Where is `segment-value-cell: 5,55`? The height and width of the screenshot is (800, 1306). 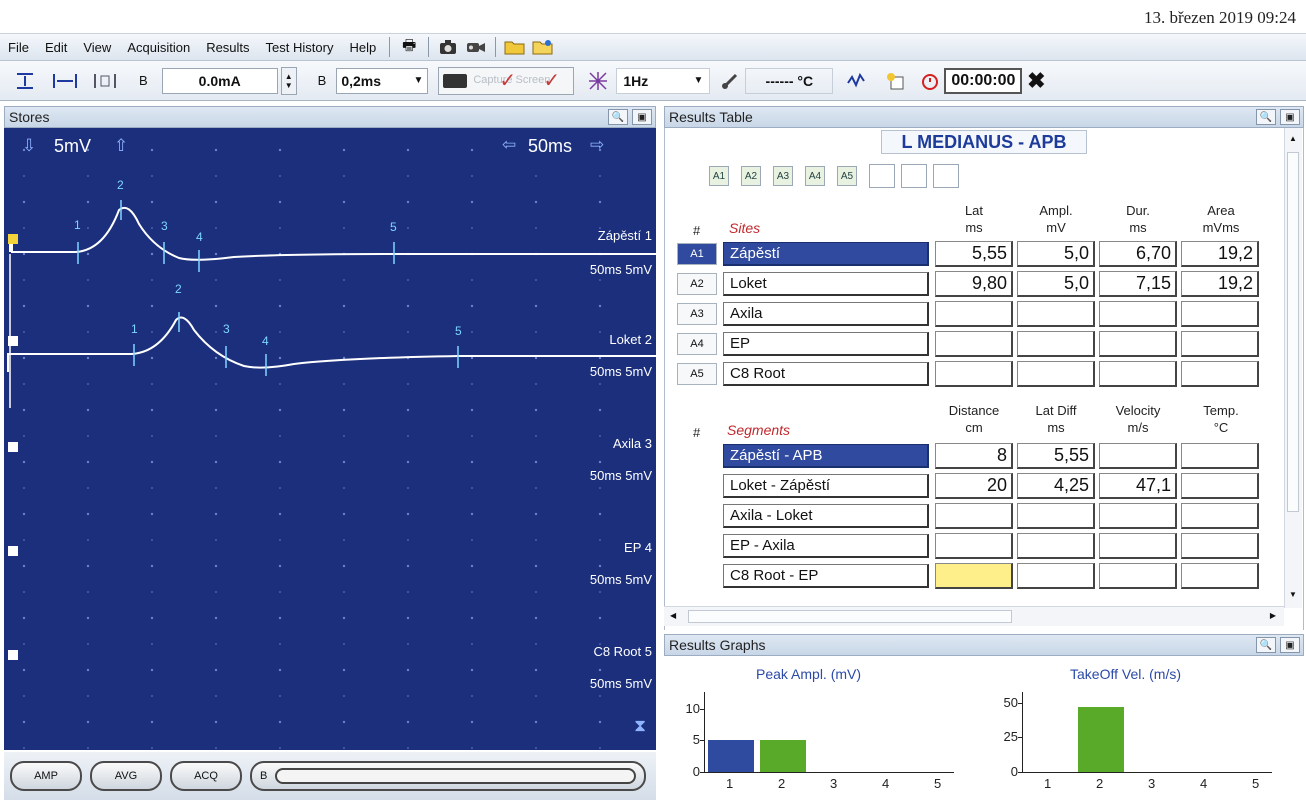
segment-value-cell: 5,55 is located at coordinates (1056, 456).